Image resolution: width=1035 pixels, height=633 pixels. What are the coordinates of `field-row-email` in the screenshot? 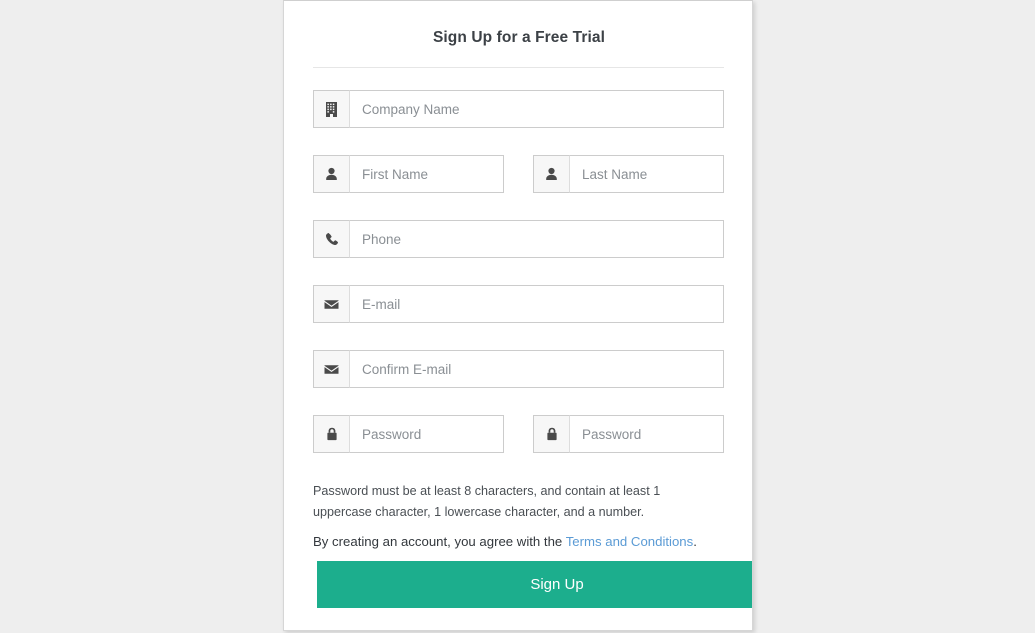 It's located at (518, 304).